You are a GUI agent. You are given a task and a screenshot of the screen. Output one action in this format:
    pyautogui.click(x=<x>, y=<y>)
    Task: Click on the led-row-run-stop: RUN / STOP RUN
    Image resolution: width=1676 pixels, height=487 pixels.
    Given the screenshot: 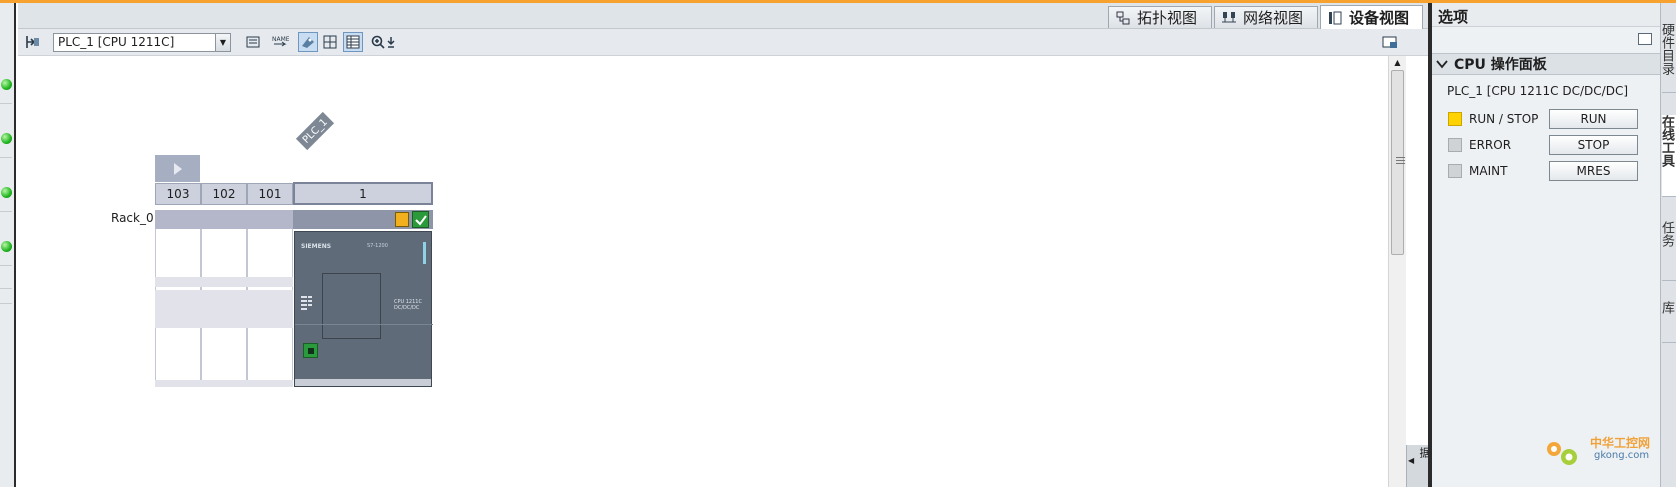 What is the action you would take?
    pyautogui.click(x=1546, y=119)
    